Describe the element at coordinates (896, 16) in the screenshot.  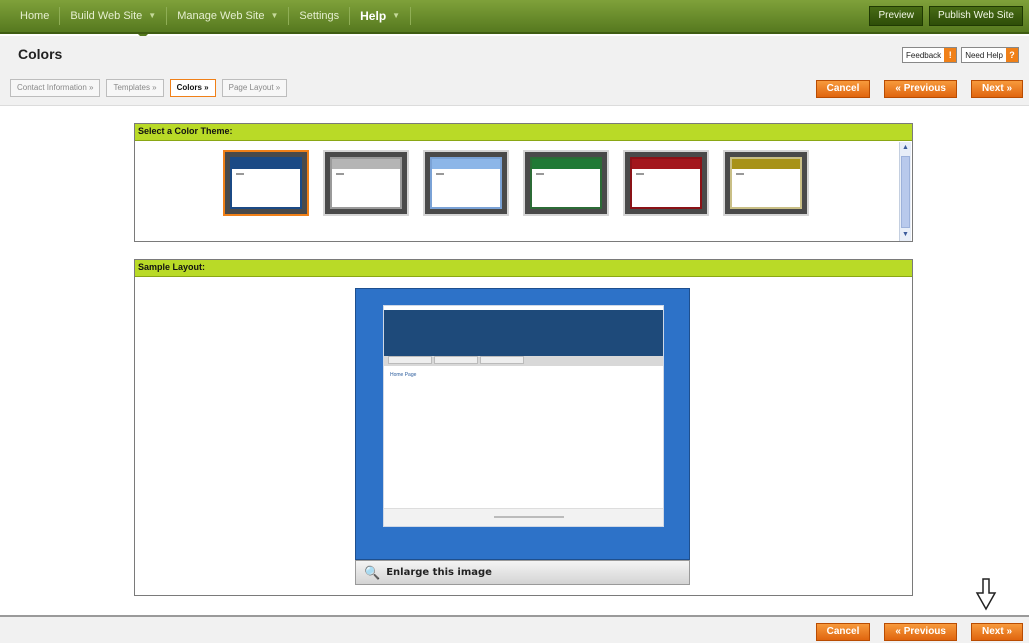
I see `preview-button: Preview` at that location.